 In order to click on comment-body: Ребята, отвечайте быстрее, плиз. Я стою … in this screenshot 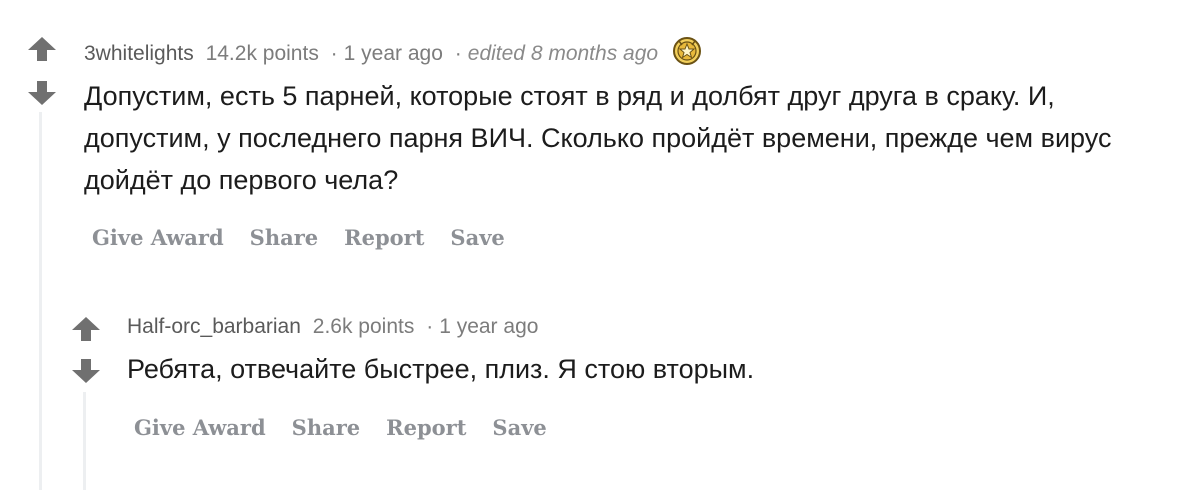, I will do `click(441, 369)`.